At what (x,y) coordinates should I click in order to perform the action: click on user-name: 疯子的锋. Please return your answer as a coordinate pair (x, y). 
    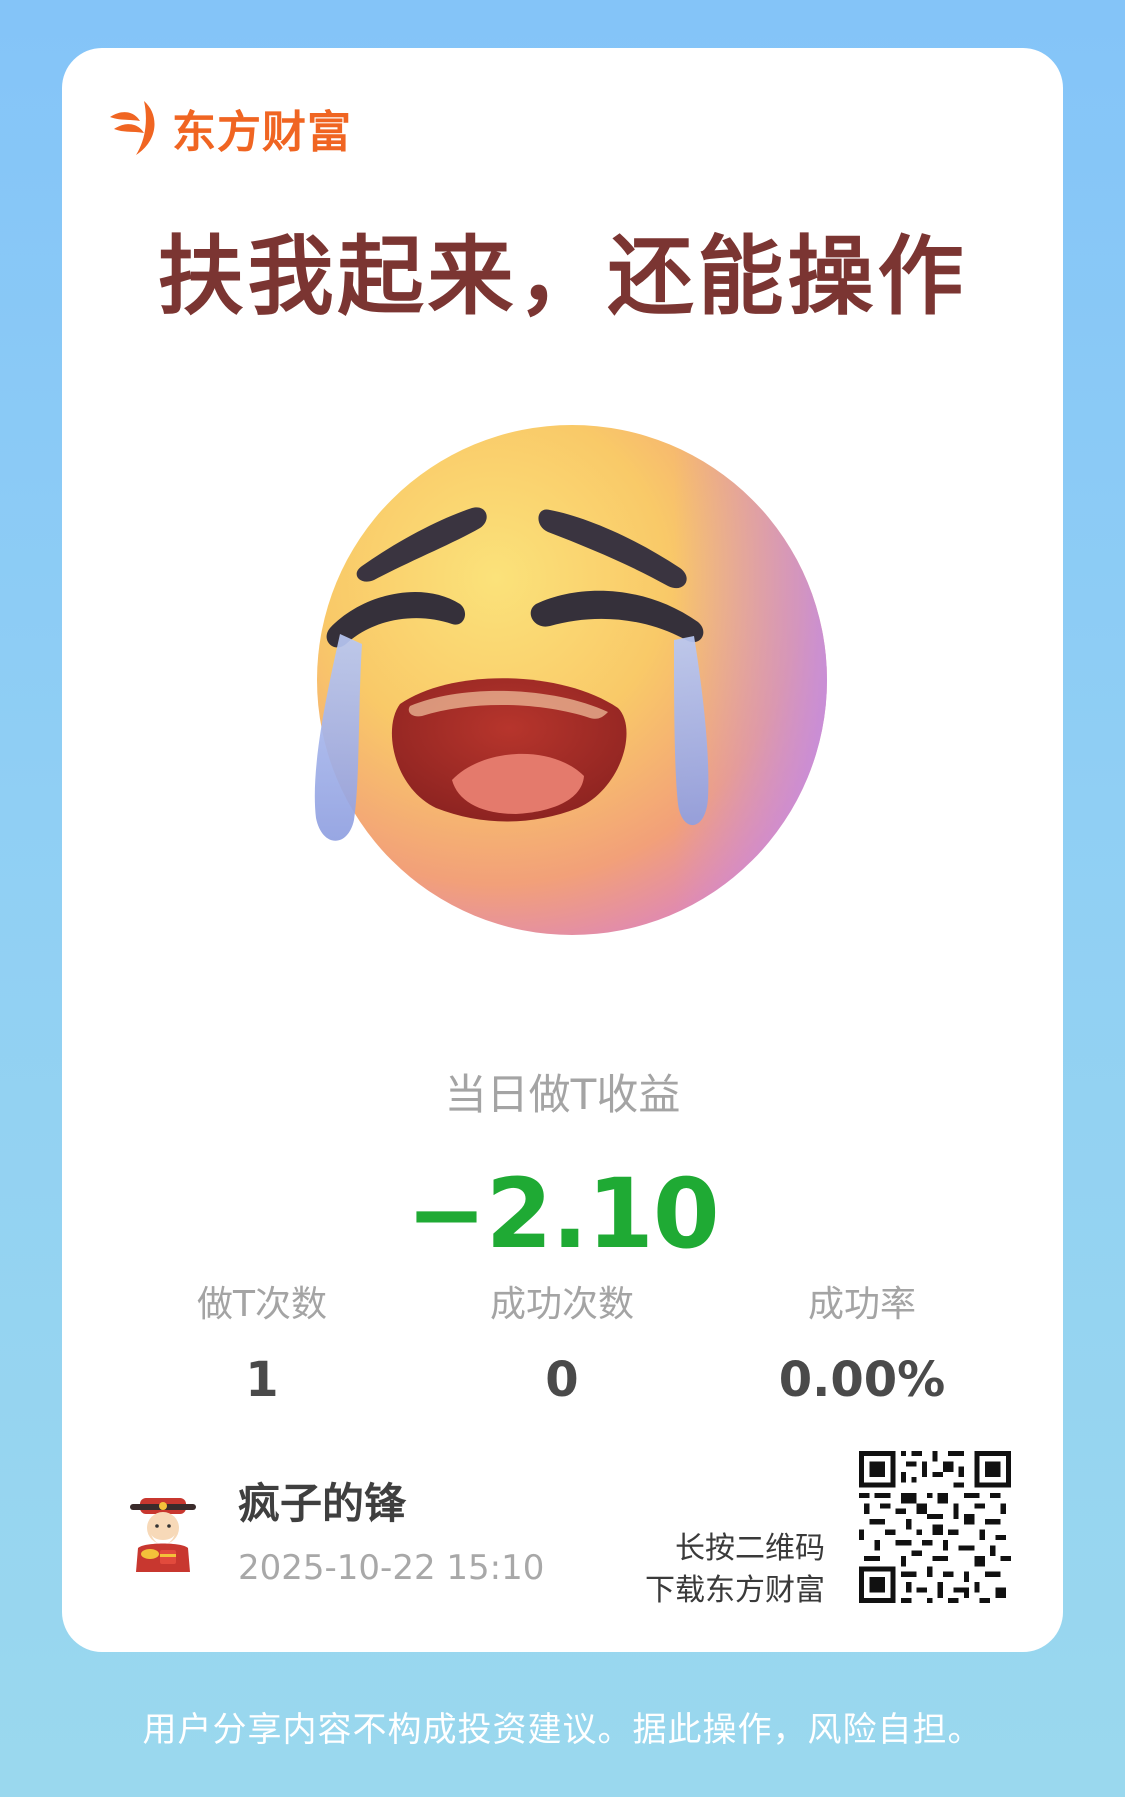
    Looking at the image, I should click on (322, 1503).